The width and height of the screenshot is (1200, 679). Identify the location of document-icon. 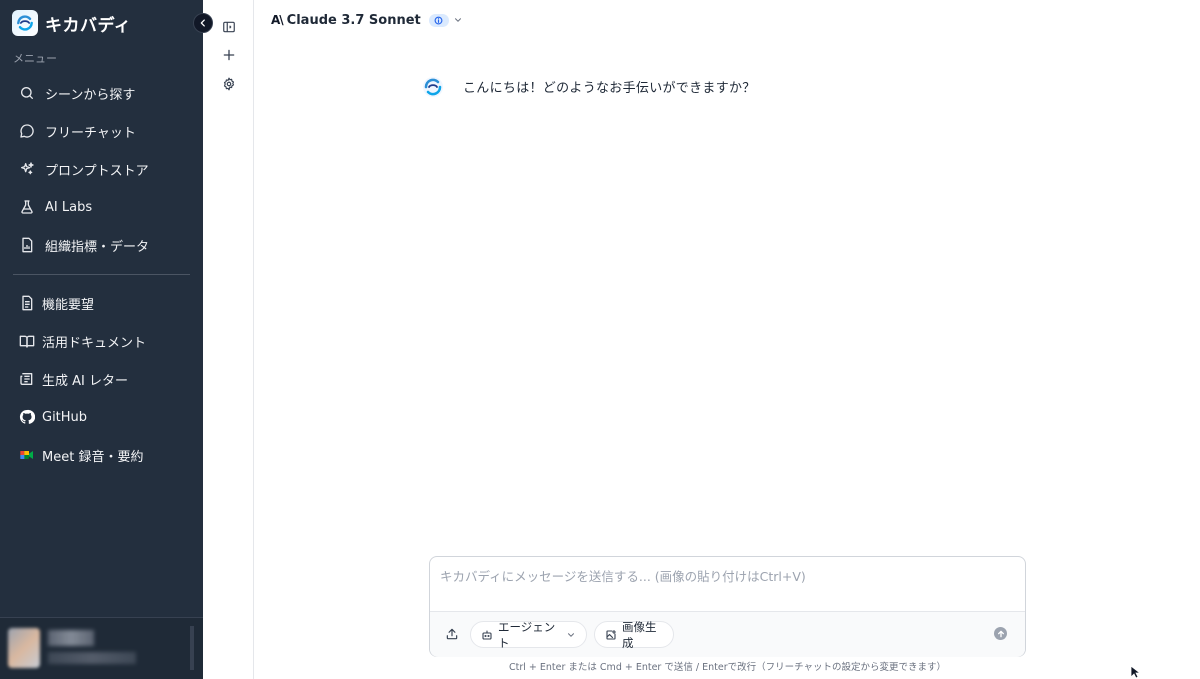
(27, 303).